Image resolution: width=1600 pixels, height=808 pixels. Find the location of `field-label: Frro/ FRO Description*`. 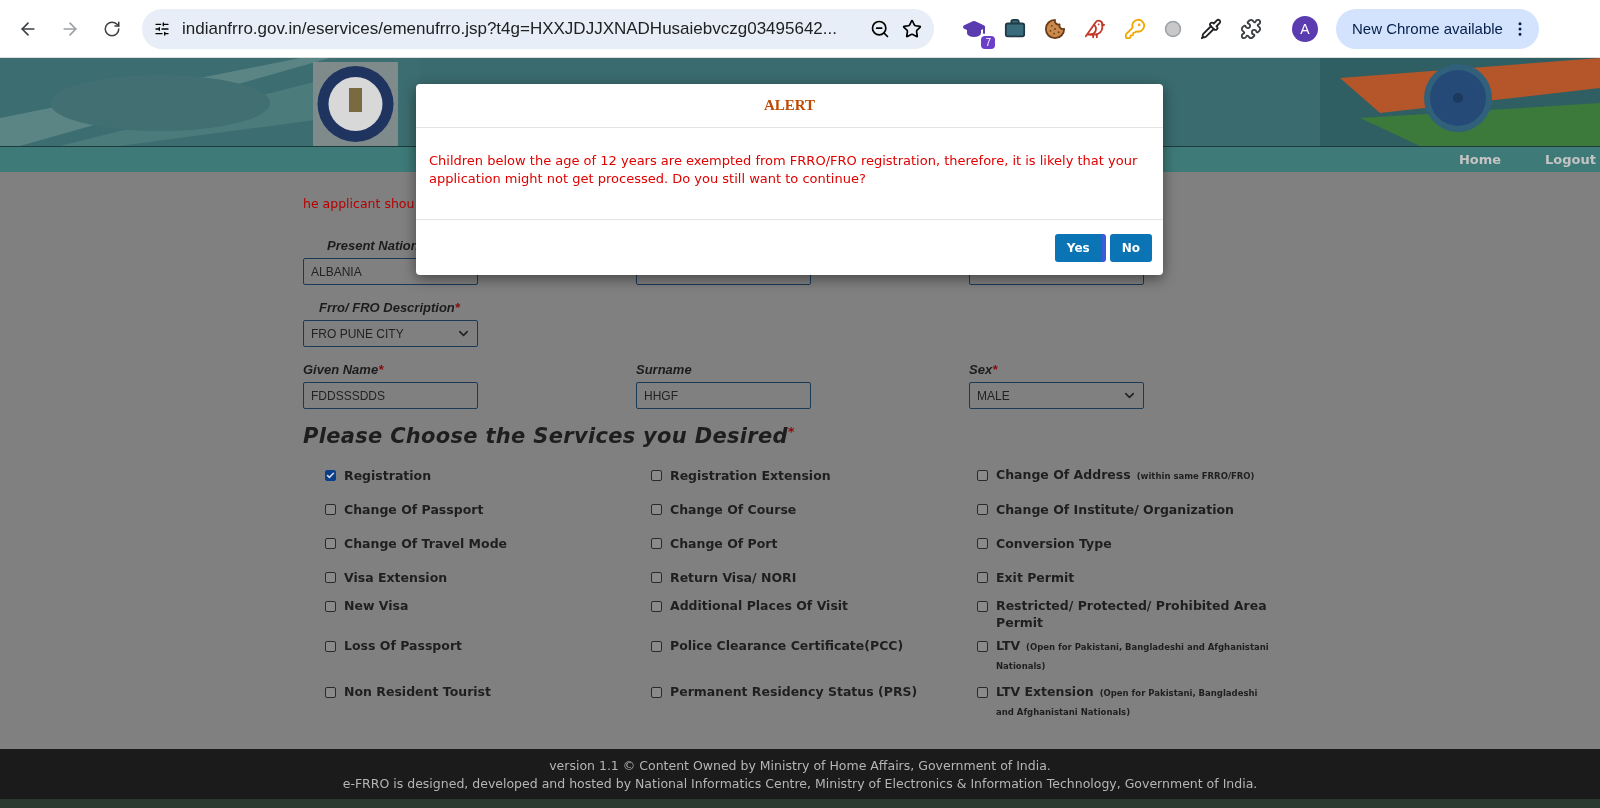

field-label: Frro/ FRO Description* is located at coordinates (389, 308).